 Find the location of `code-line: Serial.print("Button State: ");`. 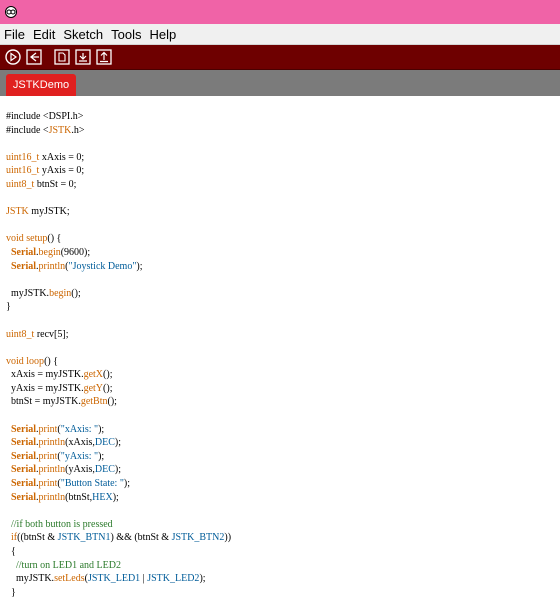

code-line: Serial.print("Button State: "); is located at coordinates (118, 484).